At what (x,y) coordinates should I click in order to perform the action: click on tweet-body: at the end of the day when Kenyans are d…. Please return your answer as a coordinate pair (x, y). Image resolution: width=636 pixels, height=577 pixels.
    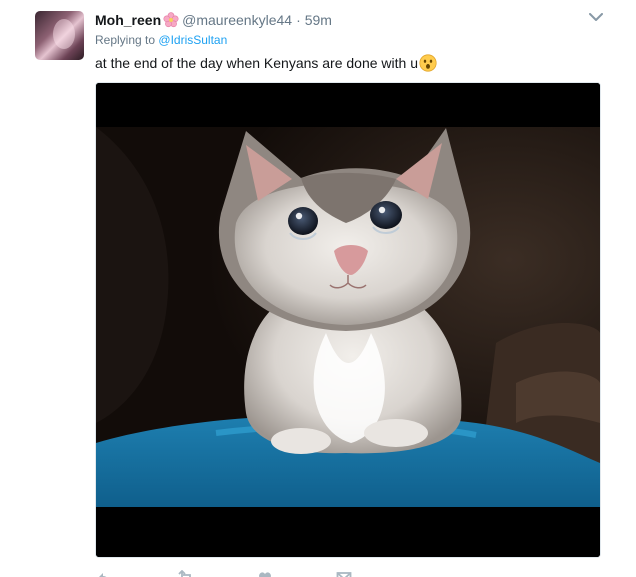
    Looking at the image, I should click on (257, 63).